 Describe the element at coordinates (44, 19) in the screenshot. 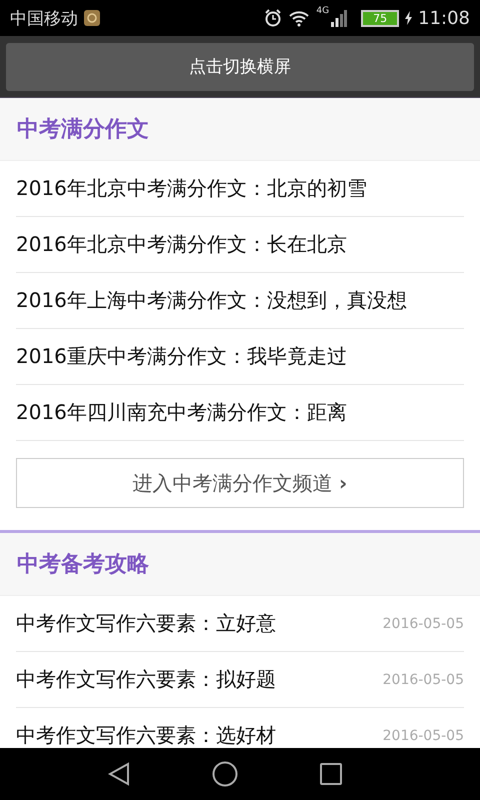

I see `carrier-name: 中国移动` at that location.